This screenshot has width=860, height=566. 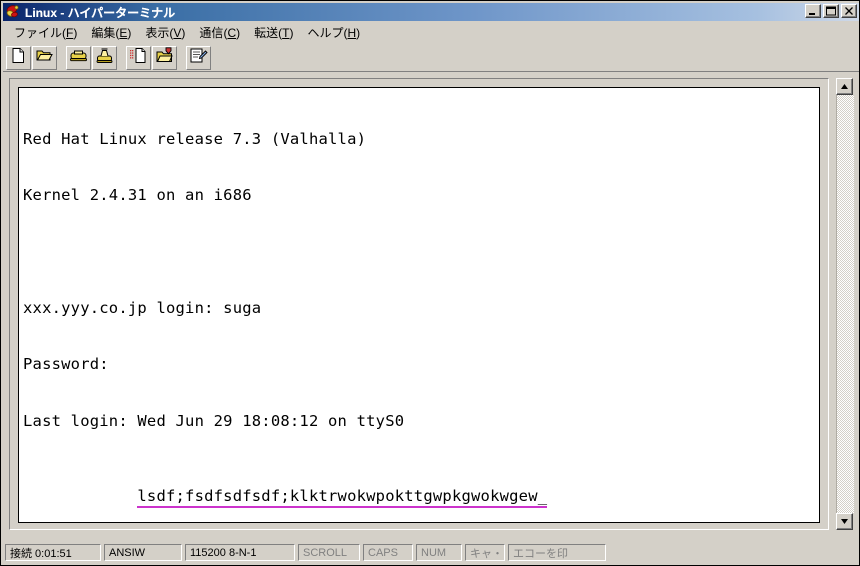 I want to click on receive-file-button, so click(x=164, y=57).